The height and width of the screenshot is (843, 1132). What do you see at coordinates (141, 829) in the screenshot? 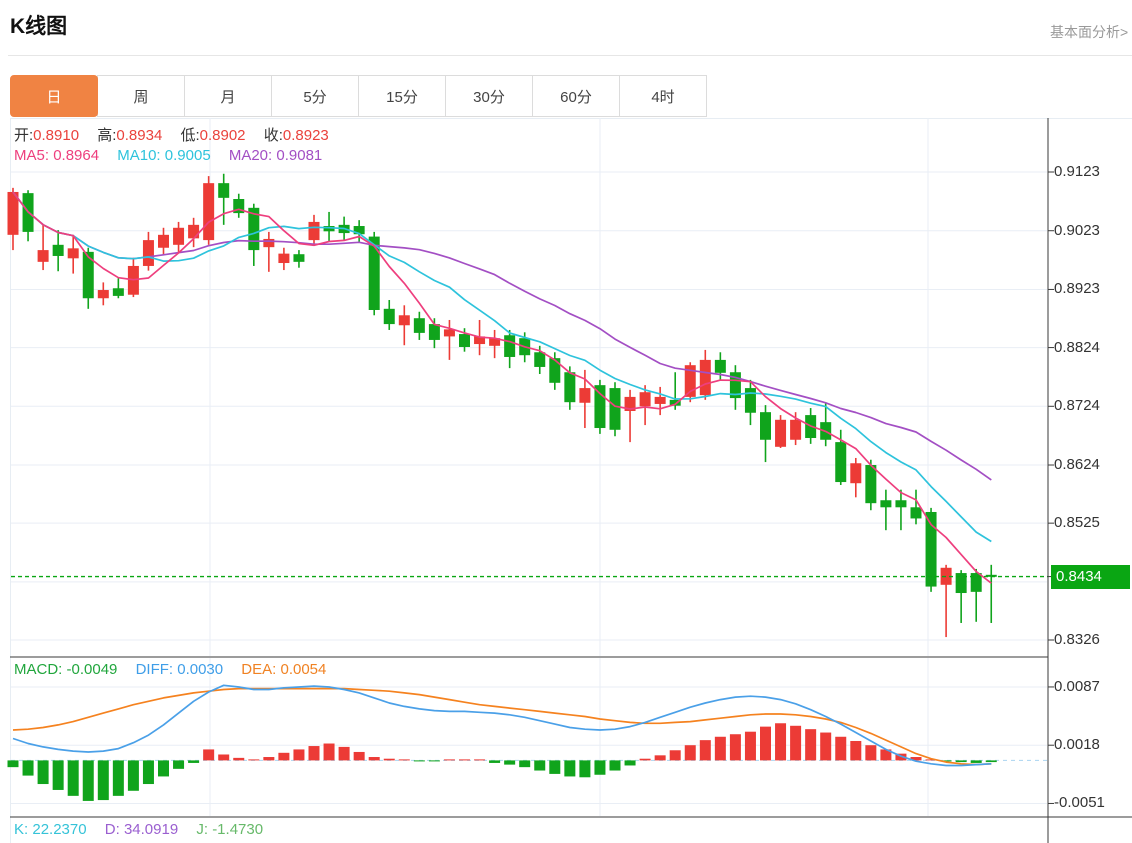
I see `d-value: D: 34.0919` at bounding box center [141, 829].